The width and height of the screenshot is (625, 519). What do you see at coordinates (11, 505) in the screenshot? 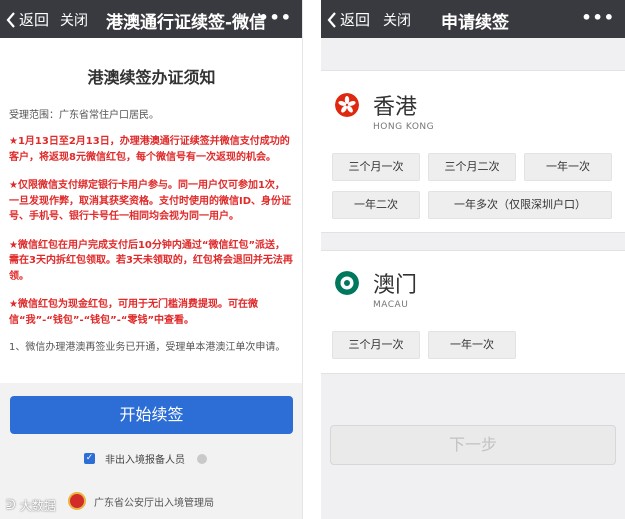
I see `watermark-logo-icon: ᕲ` at bounding box center [11, 505].